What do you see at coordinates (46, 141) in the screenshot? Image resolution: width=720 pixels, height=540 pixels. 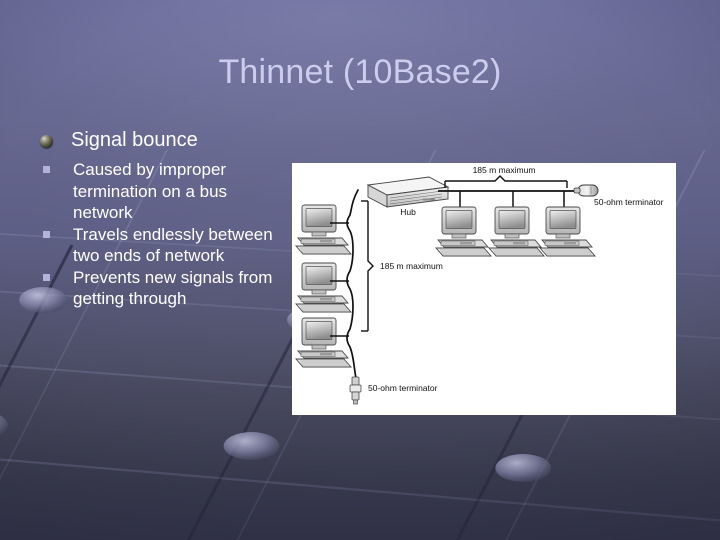 I see `sphere-bullet-icon` at bounding box center [46, 141].